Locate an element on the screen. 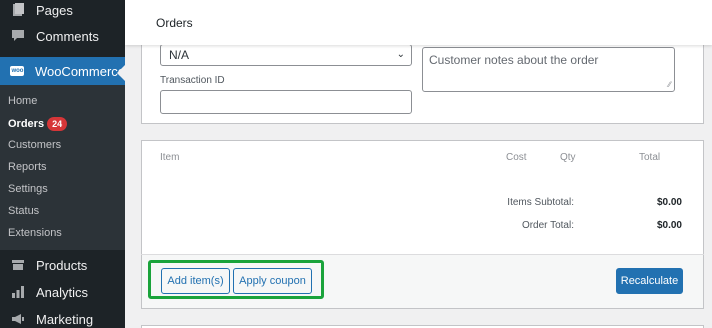 The image size is (712, 328). order-total-label: Order Total: is located at coordinates (547, 225).